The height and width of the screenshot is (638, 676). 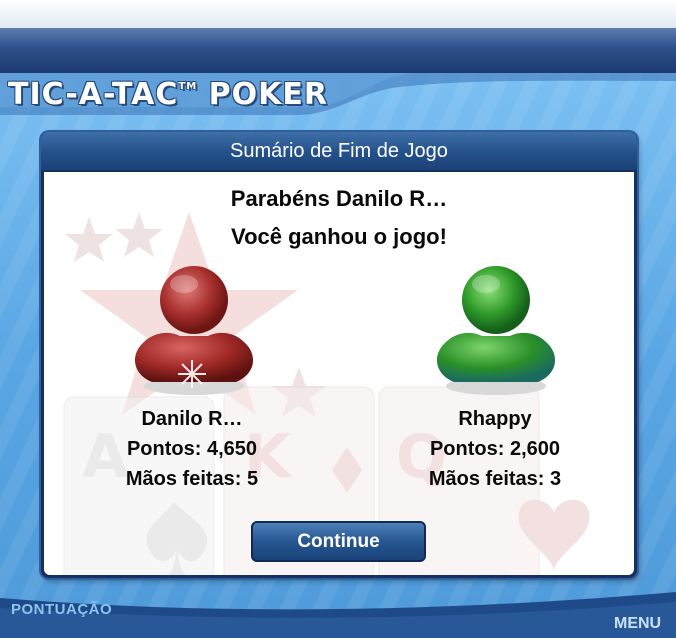 What do you see at coordinates (194, 330) in the screenshot?
I see `winner-avatar-icon` at bounding box center [194, 330].